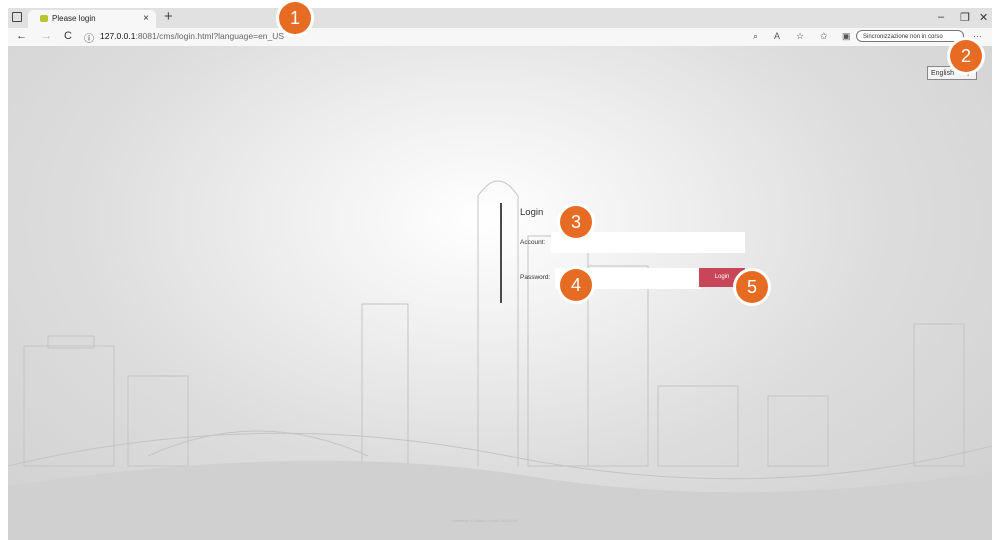  Describe the element at coordinates (535, 277) in the screenshot. I see `password-label: Password:` at that location.